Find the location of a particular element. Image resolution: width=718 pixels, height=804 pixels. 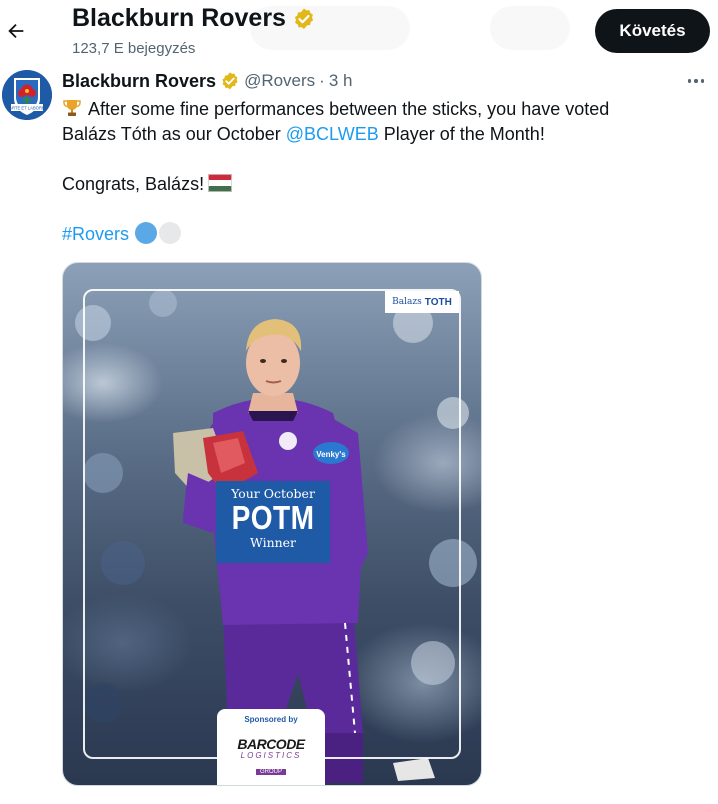

follow-button: Követés is located at coordinates (652, 31).